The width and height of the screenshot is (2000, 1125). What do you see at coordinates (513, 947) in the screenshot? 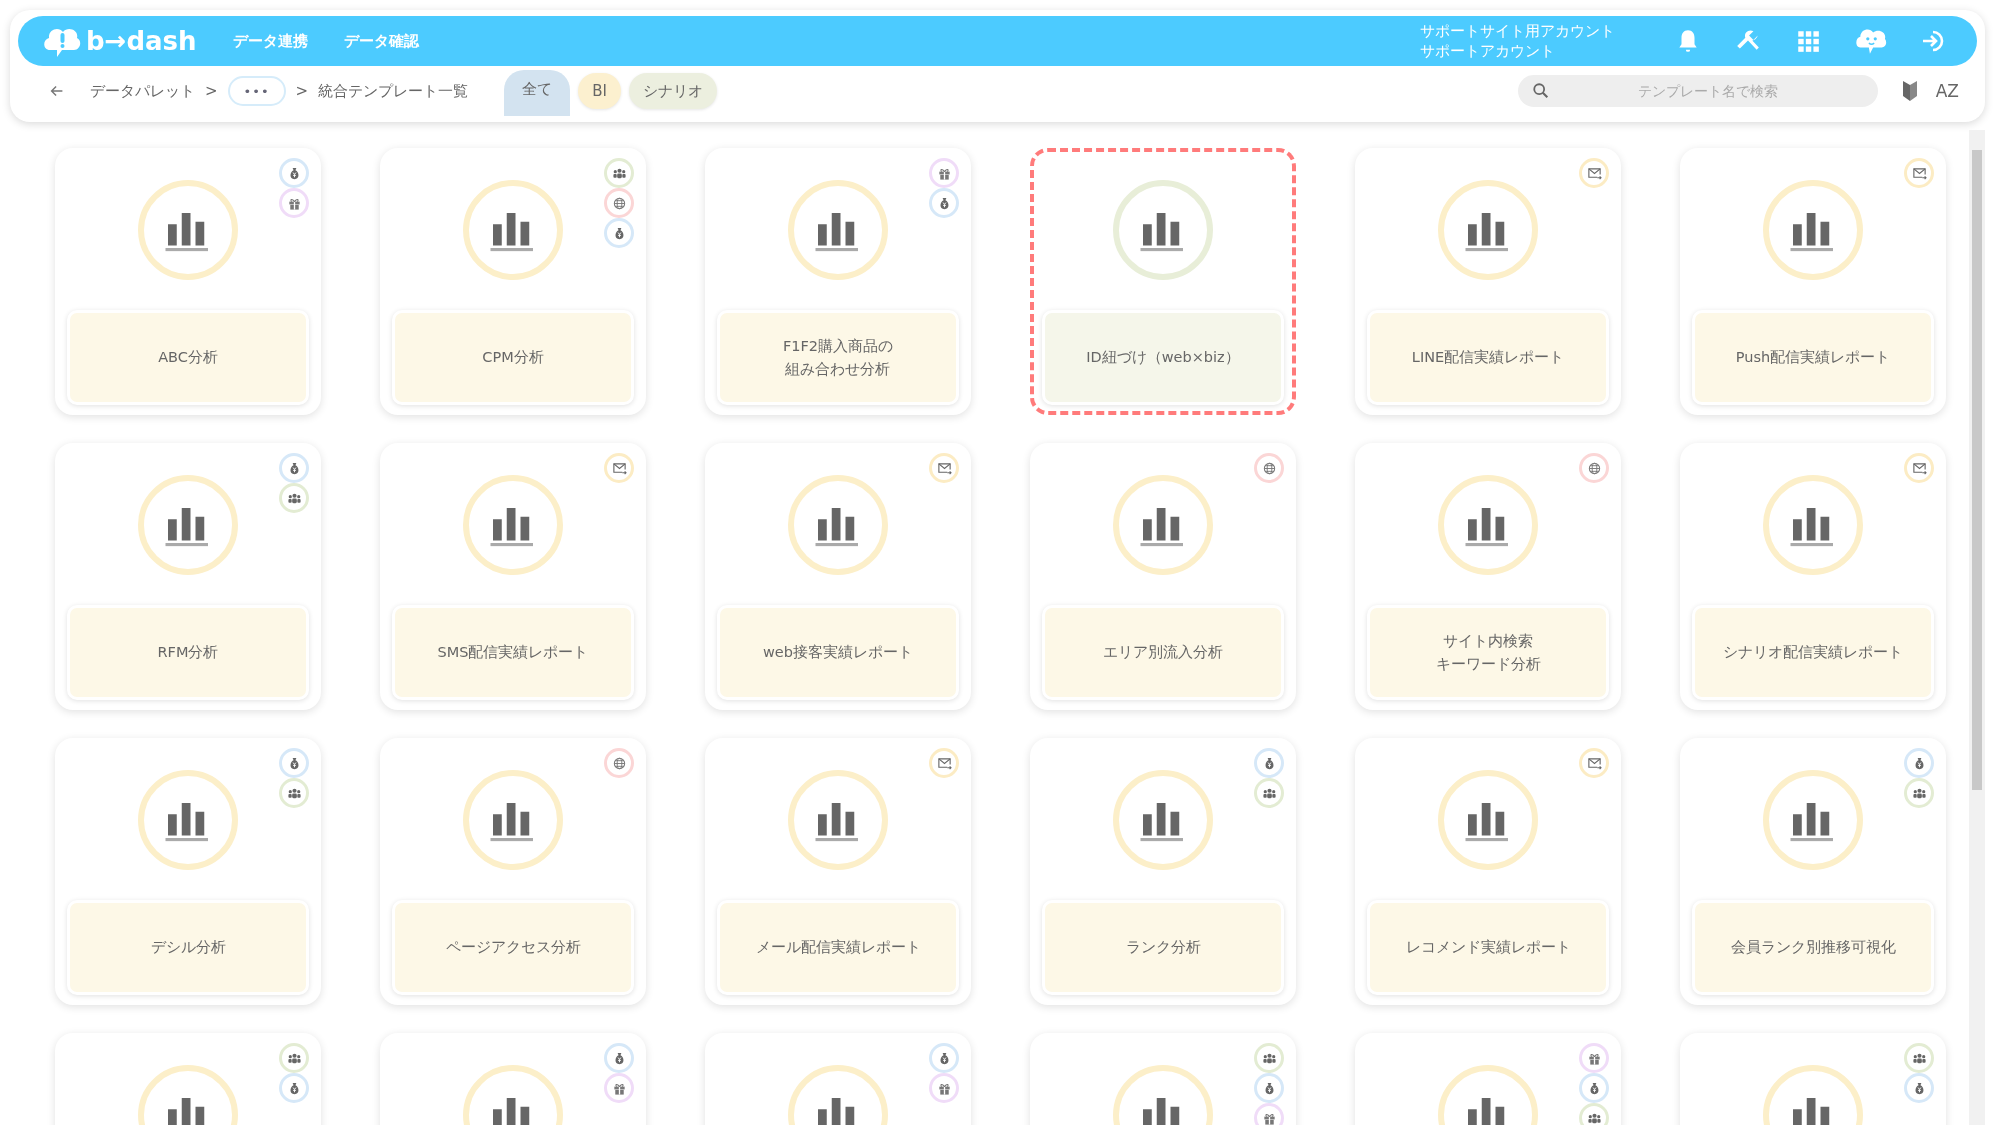
I see `card-title: ページアクセス分析` at bounding box center [513, 947].